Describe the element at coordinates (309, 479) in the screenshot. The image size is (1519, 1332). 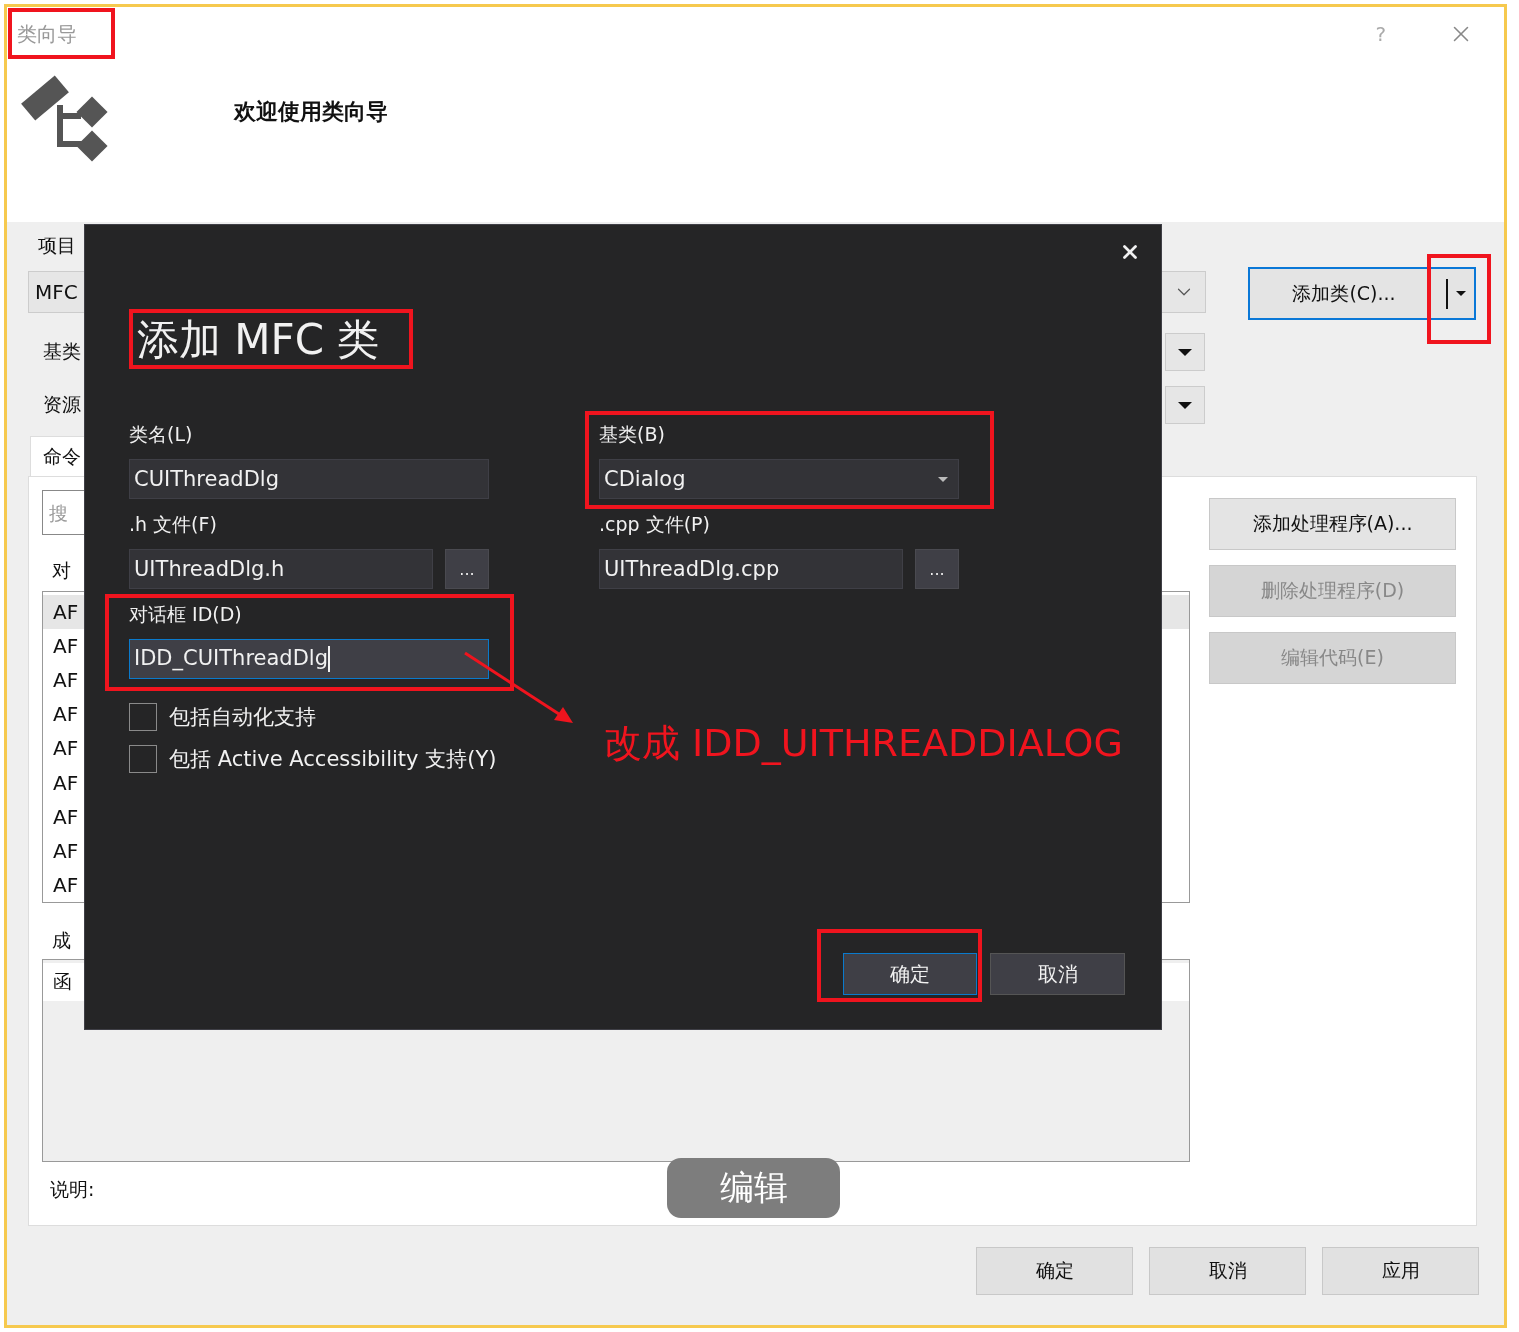
I see `input-field: CUIThreadDlg` at that location.